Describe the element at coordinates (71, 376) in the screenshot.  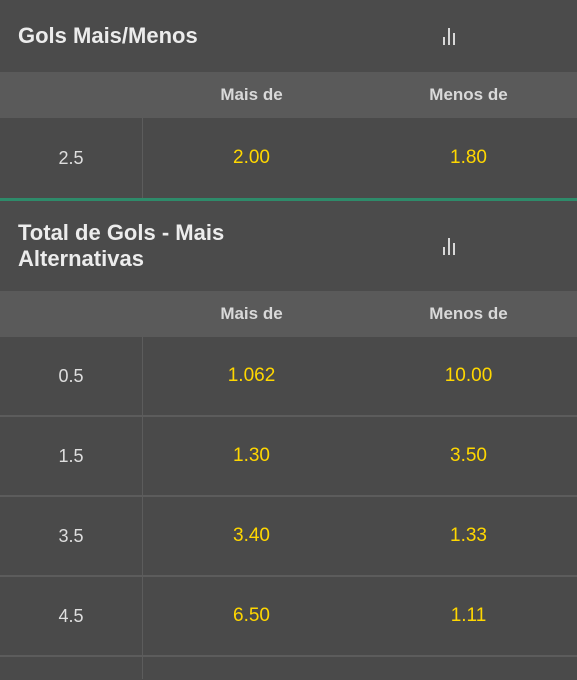
I see `line-value: 0.5` at that location.